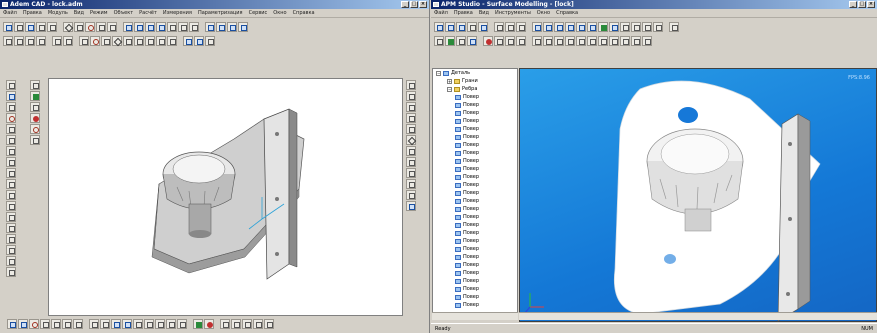 The width and height of the screenshot is (877, 333). Describe the element at coordinates (449, 81) in the screenshot. I see `tree-expand-icon: +` at that location.